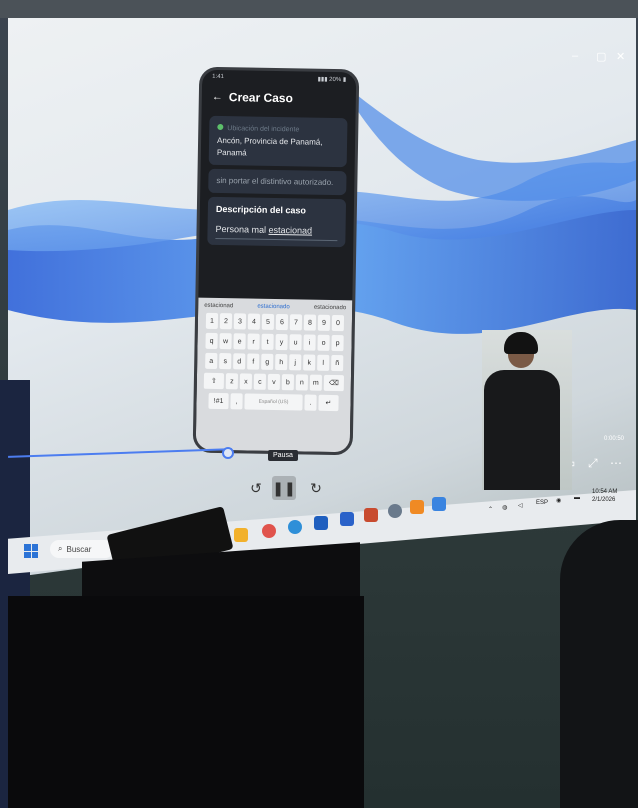 The width and height of the screenshot is (638, 808). I want to click on key: g, so click(267, 361).